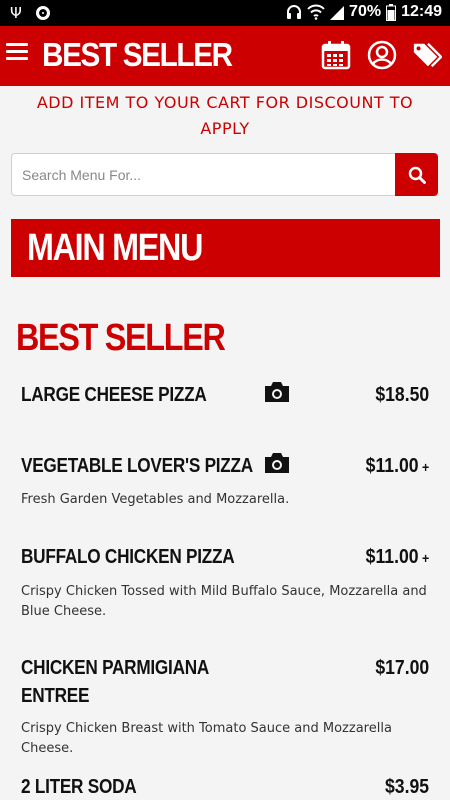 The image size is (450, 800). Describe the element at coordinates (128, 557) in the screenshot. I see `item-name: BUFFALO CHICKEN PIZZA` at that location.